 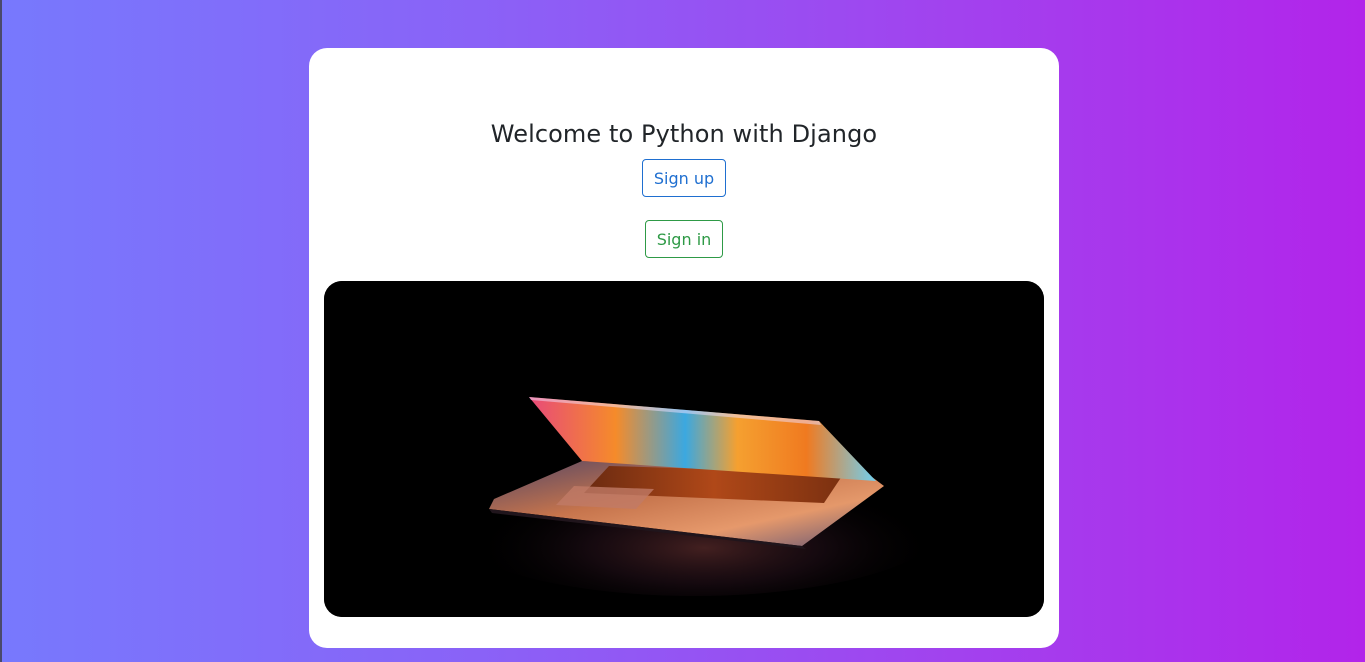 What do you see at coordinates (1, 331) in the screenshot?
I see `window-edge` at bounding box center [1, 331].